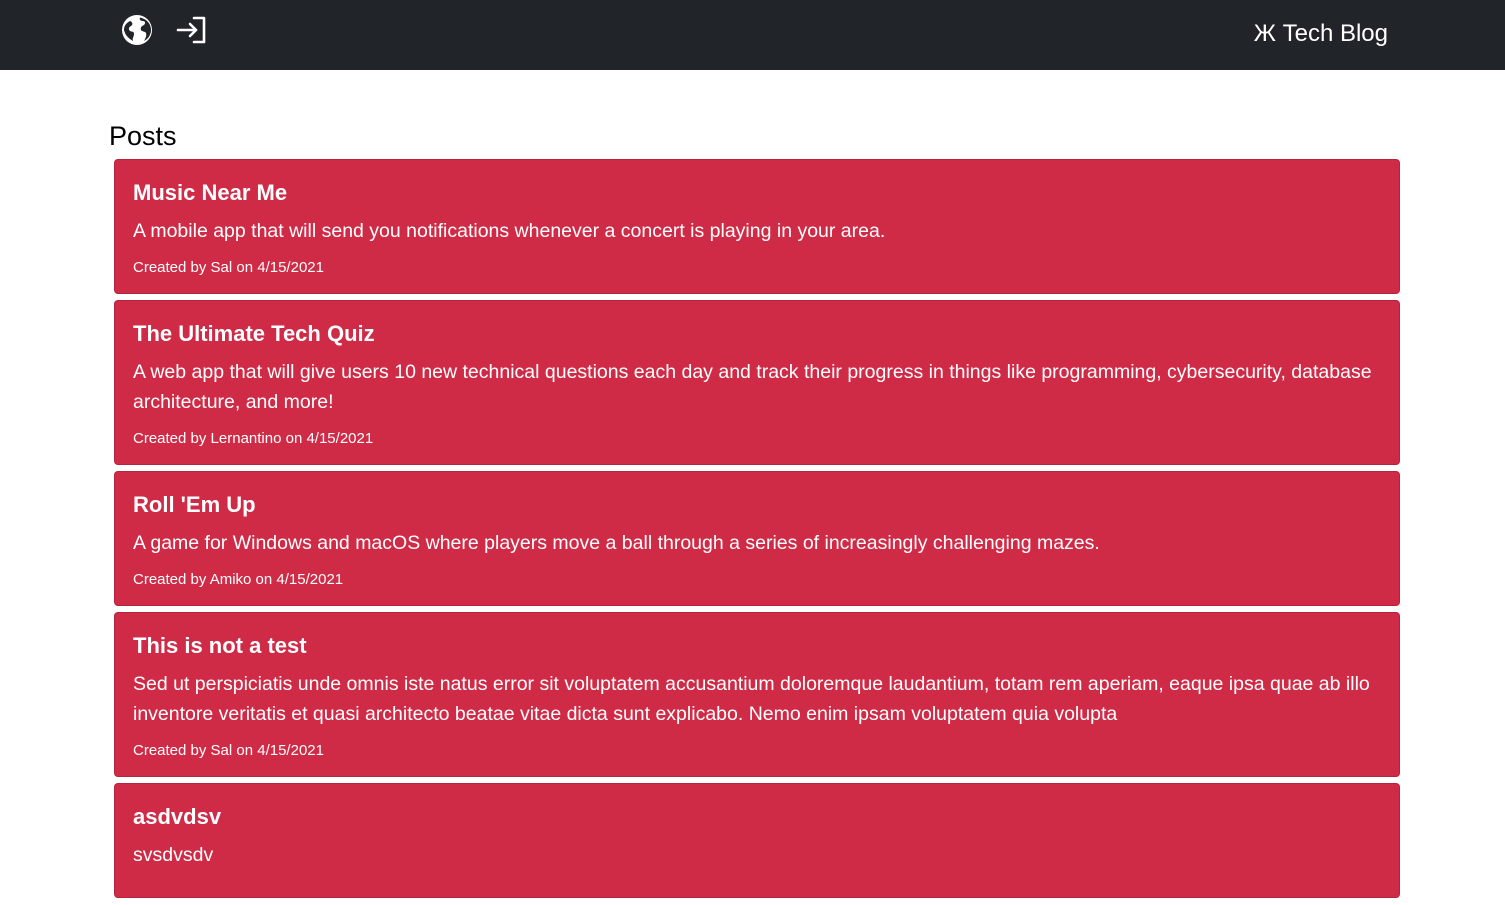 This screenshot has width=1505, height=905. What do you see at coordinates (192, 30) in the screenshot?
I see `login-icon` at bounding box center [192, 30].